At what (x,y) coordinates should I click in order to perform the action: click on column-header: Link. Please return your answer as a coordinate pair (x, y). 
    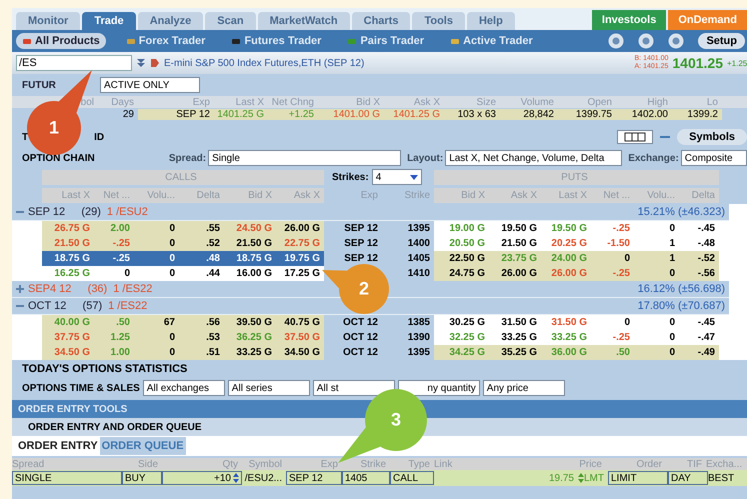
    Looking at the image, I should click on (444, 464).